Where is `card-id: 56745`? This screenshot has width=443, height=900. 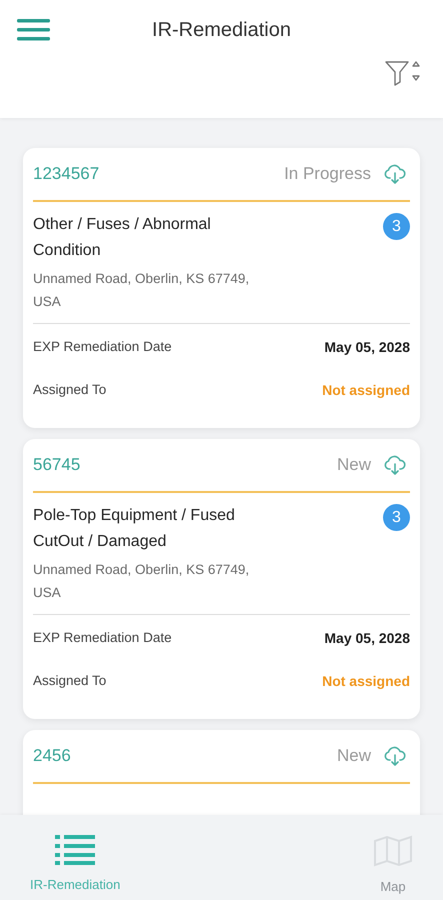 card-id: 56745 is located at coordinates (56, 465).